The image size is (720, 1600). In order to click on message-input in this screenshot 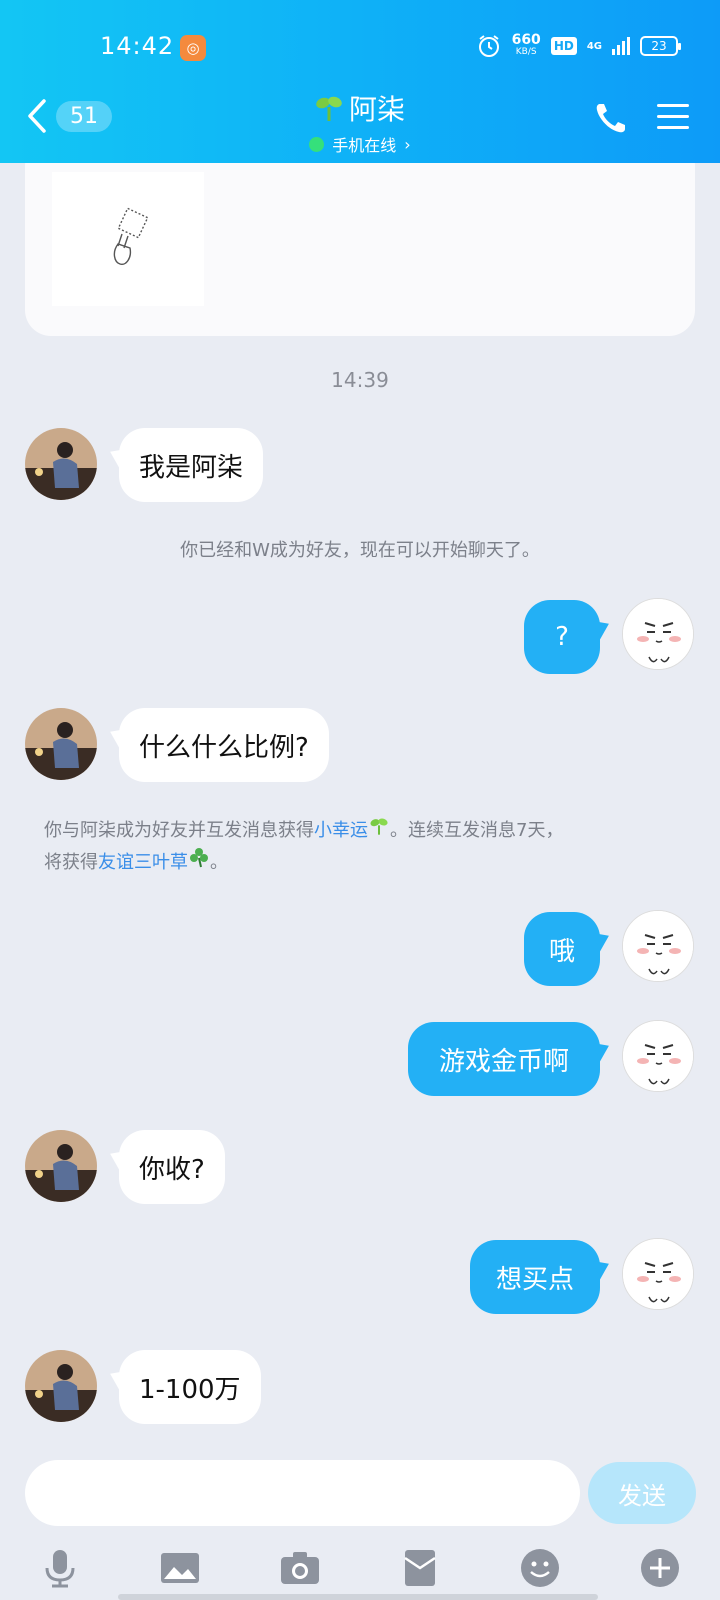, I will do `click(302, 1493)`.